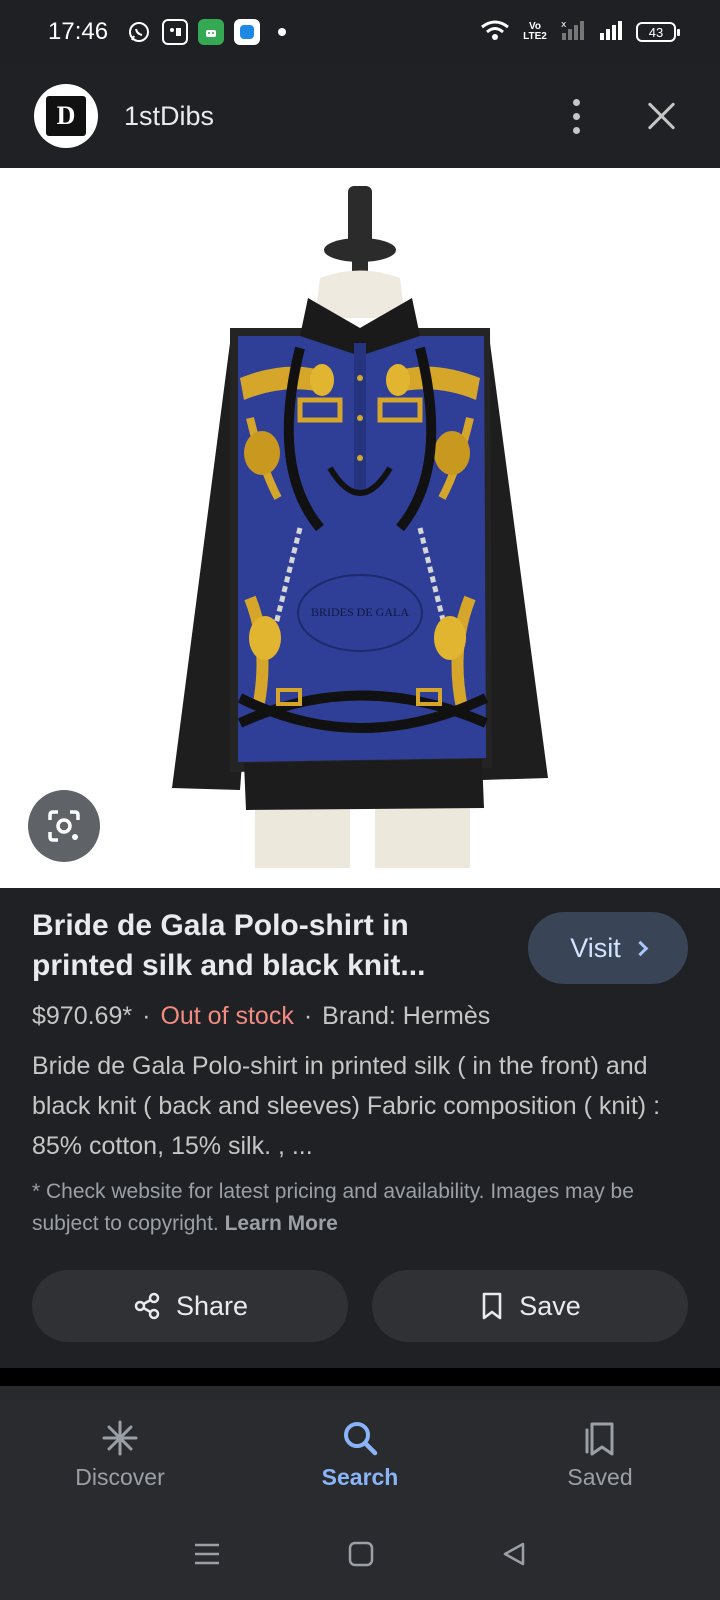  I want to click on save-label: Save, so click(550, 1305).